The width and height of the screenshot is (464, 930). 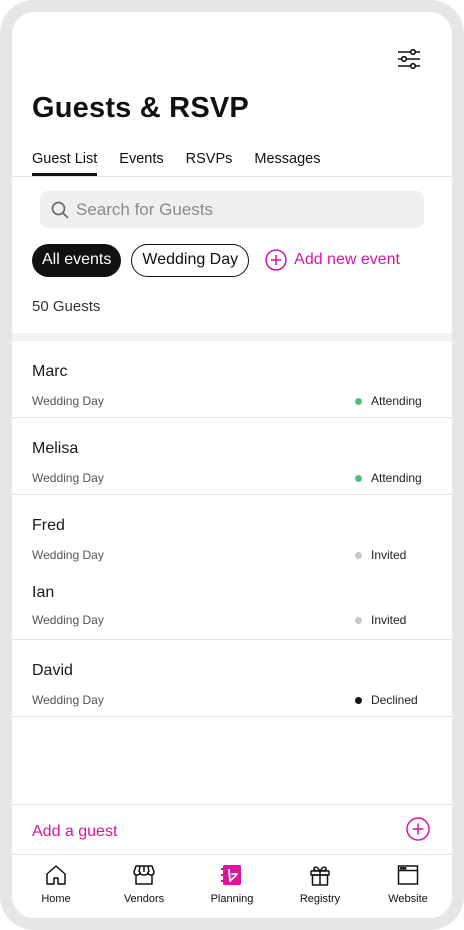 What do you see at coordinates (408, 886) in the screenshot?
I see `nav-website: Website` at bounding box center [408, 886].